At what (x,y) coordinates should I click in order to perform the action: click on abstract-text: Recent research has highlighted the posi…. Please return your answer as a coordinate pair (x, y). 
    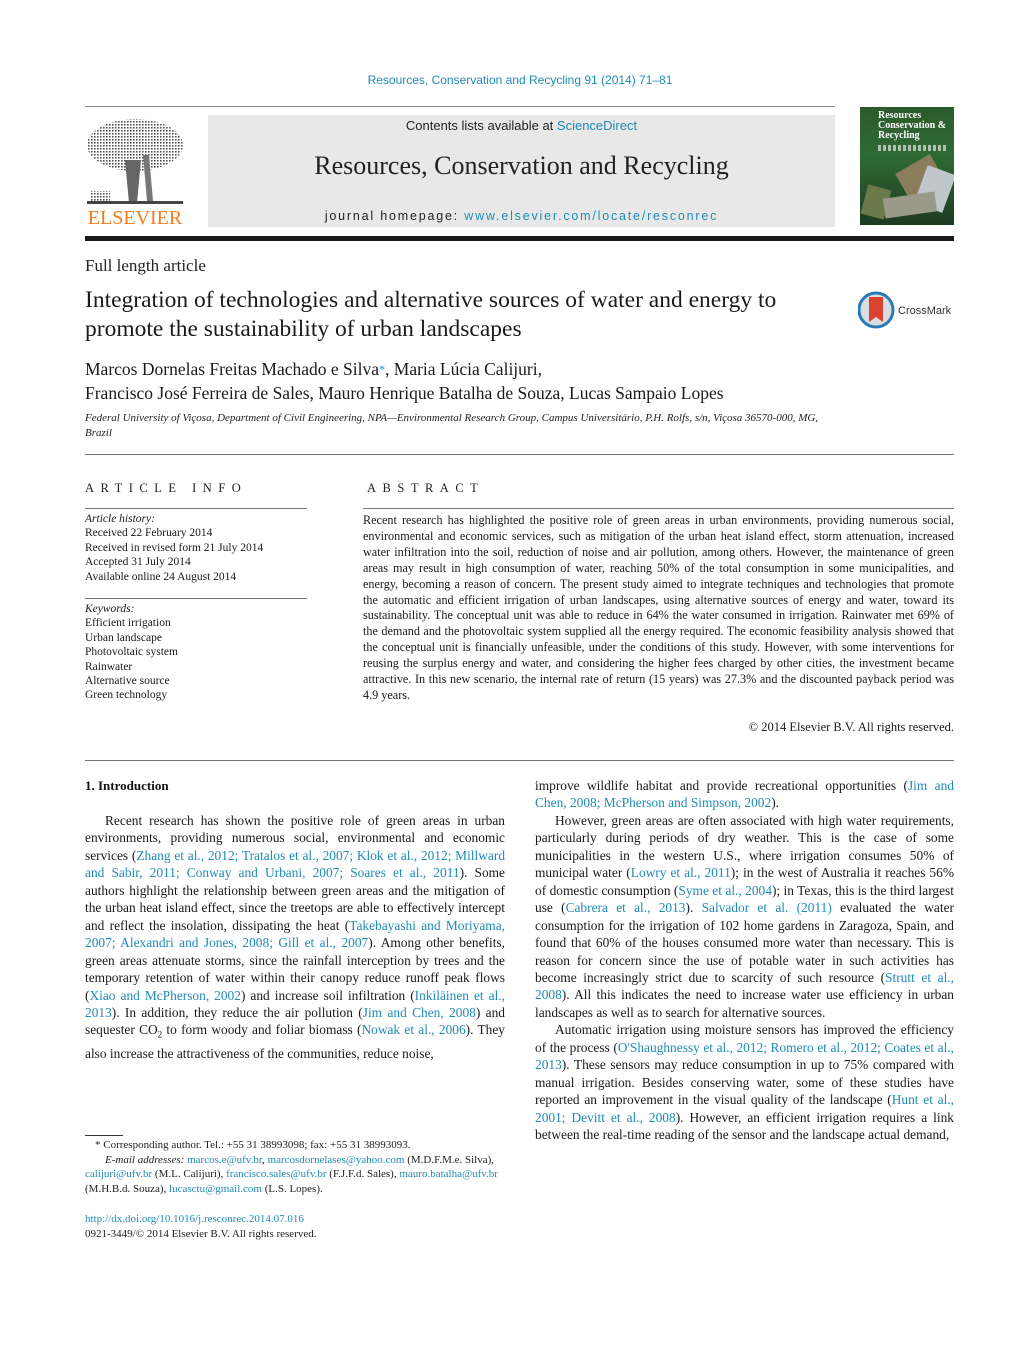
    Looking at the image, I should click on (658, 607).